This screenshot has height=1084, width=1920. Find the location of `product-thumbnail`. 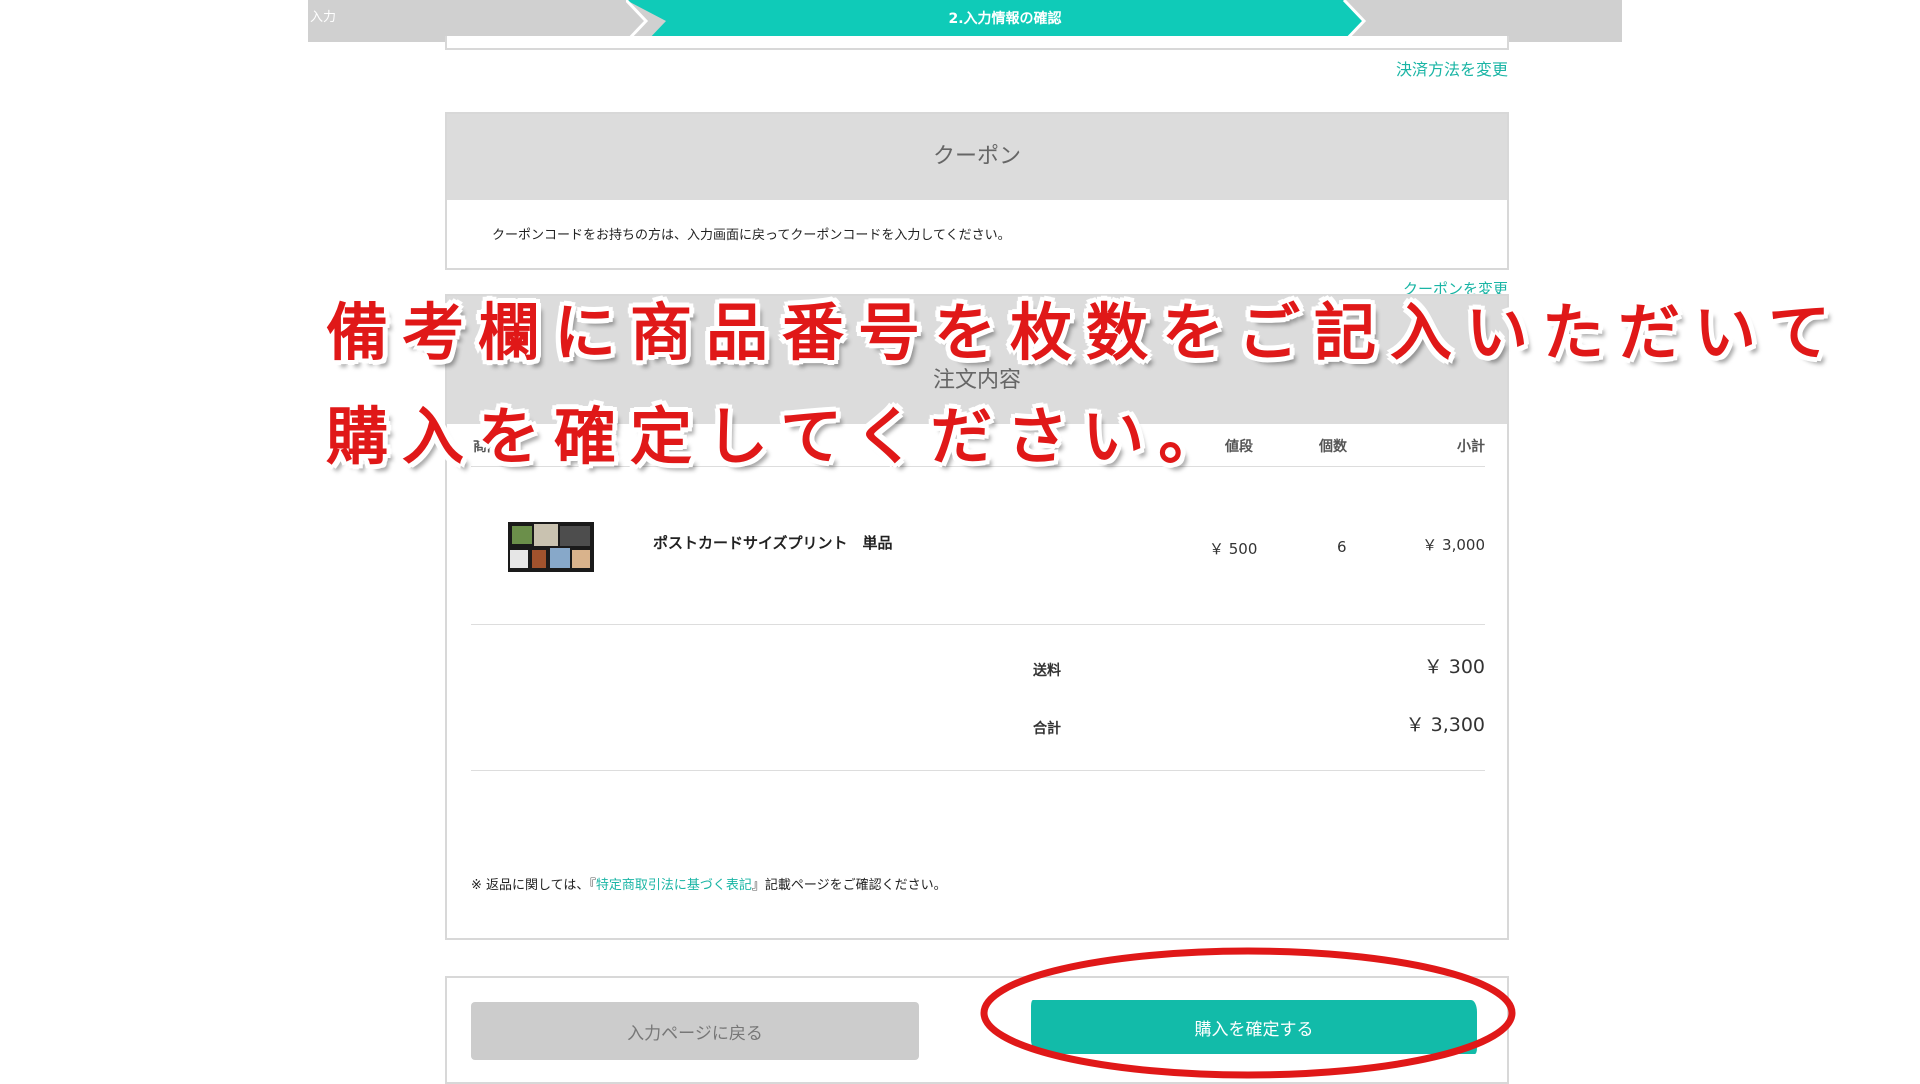

product-thumbnail is located at coordinates (551, 547).